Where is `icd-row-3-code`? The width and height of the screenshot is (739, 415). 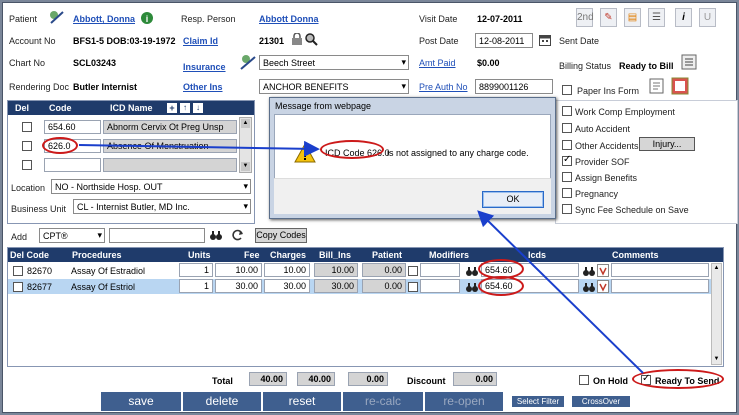
icd-row-3-code is located at coordinates (72, 165).